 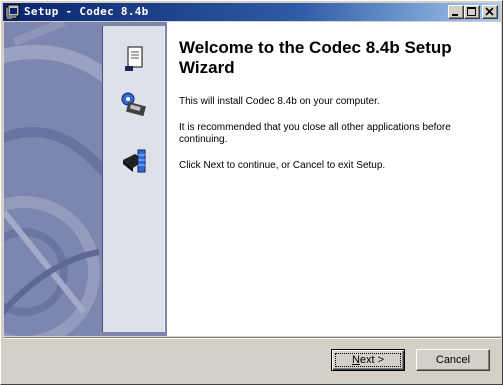 What do you see at coordinates (372, 360) in the screenshot?
I see `next-label-rest: ext >` at bounding box center [372, 360].